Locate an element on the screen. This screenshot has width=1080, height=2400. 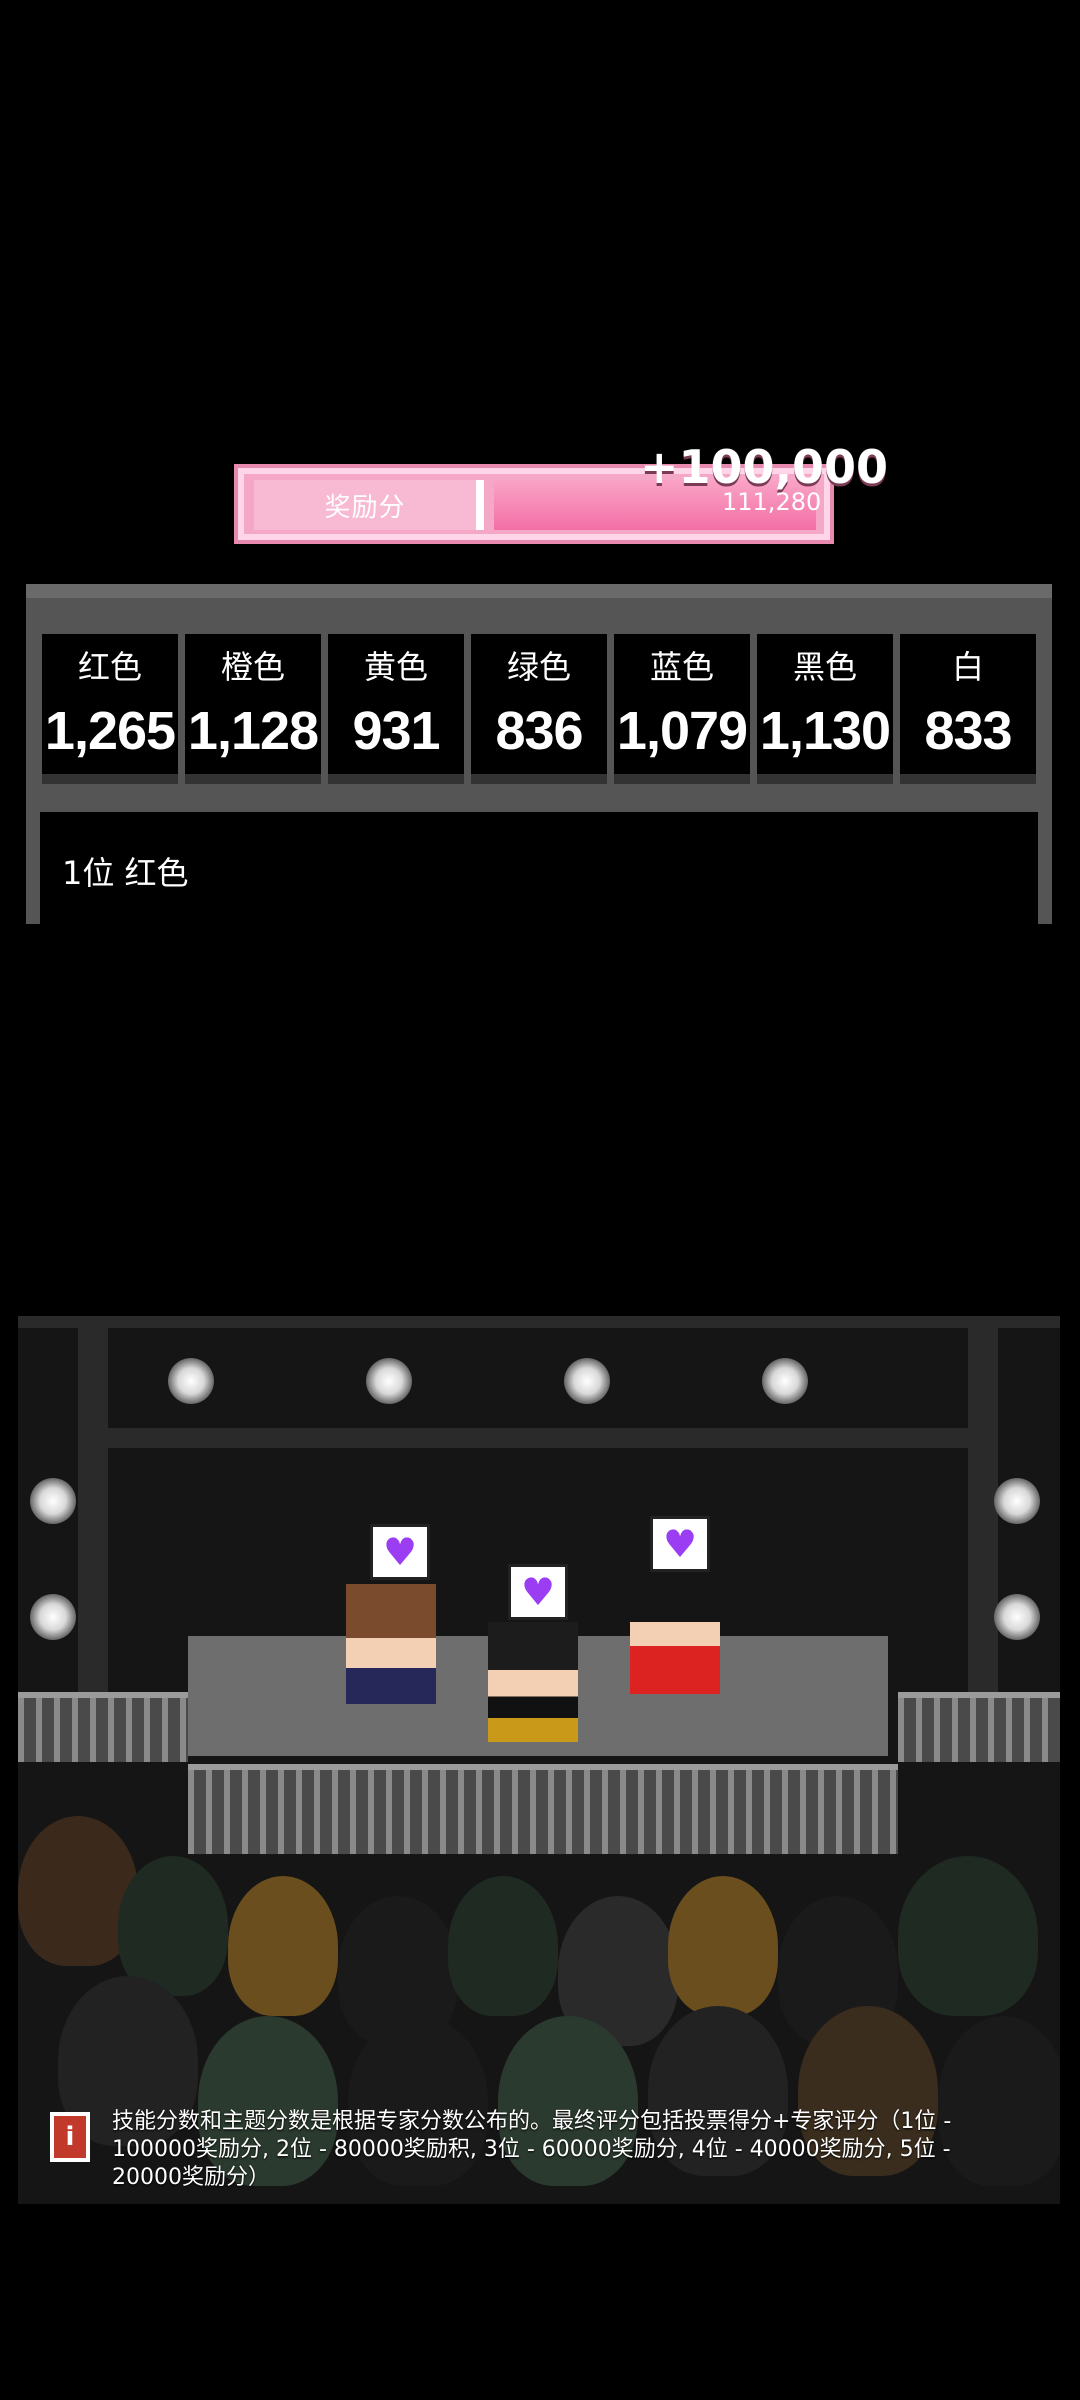
performer-left is located at coordinates (391, 1644).